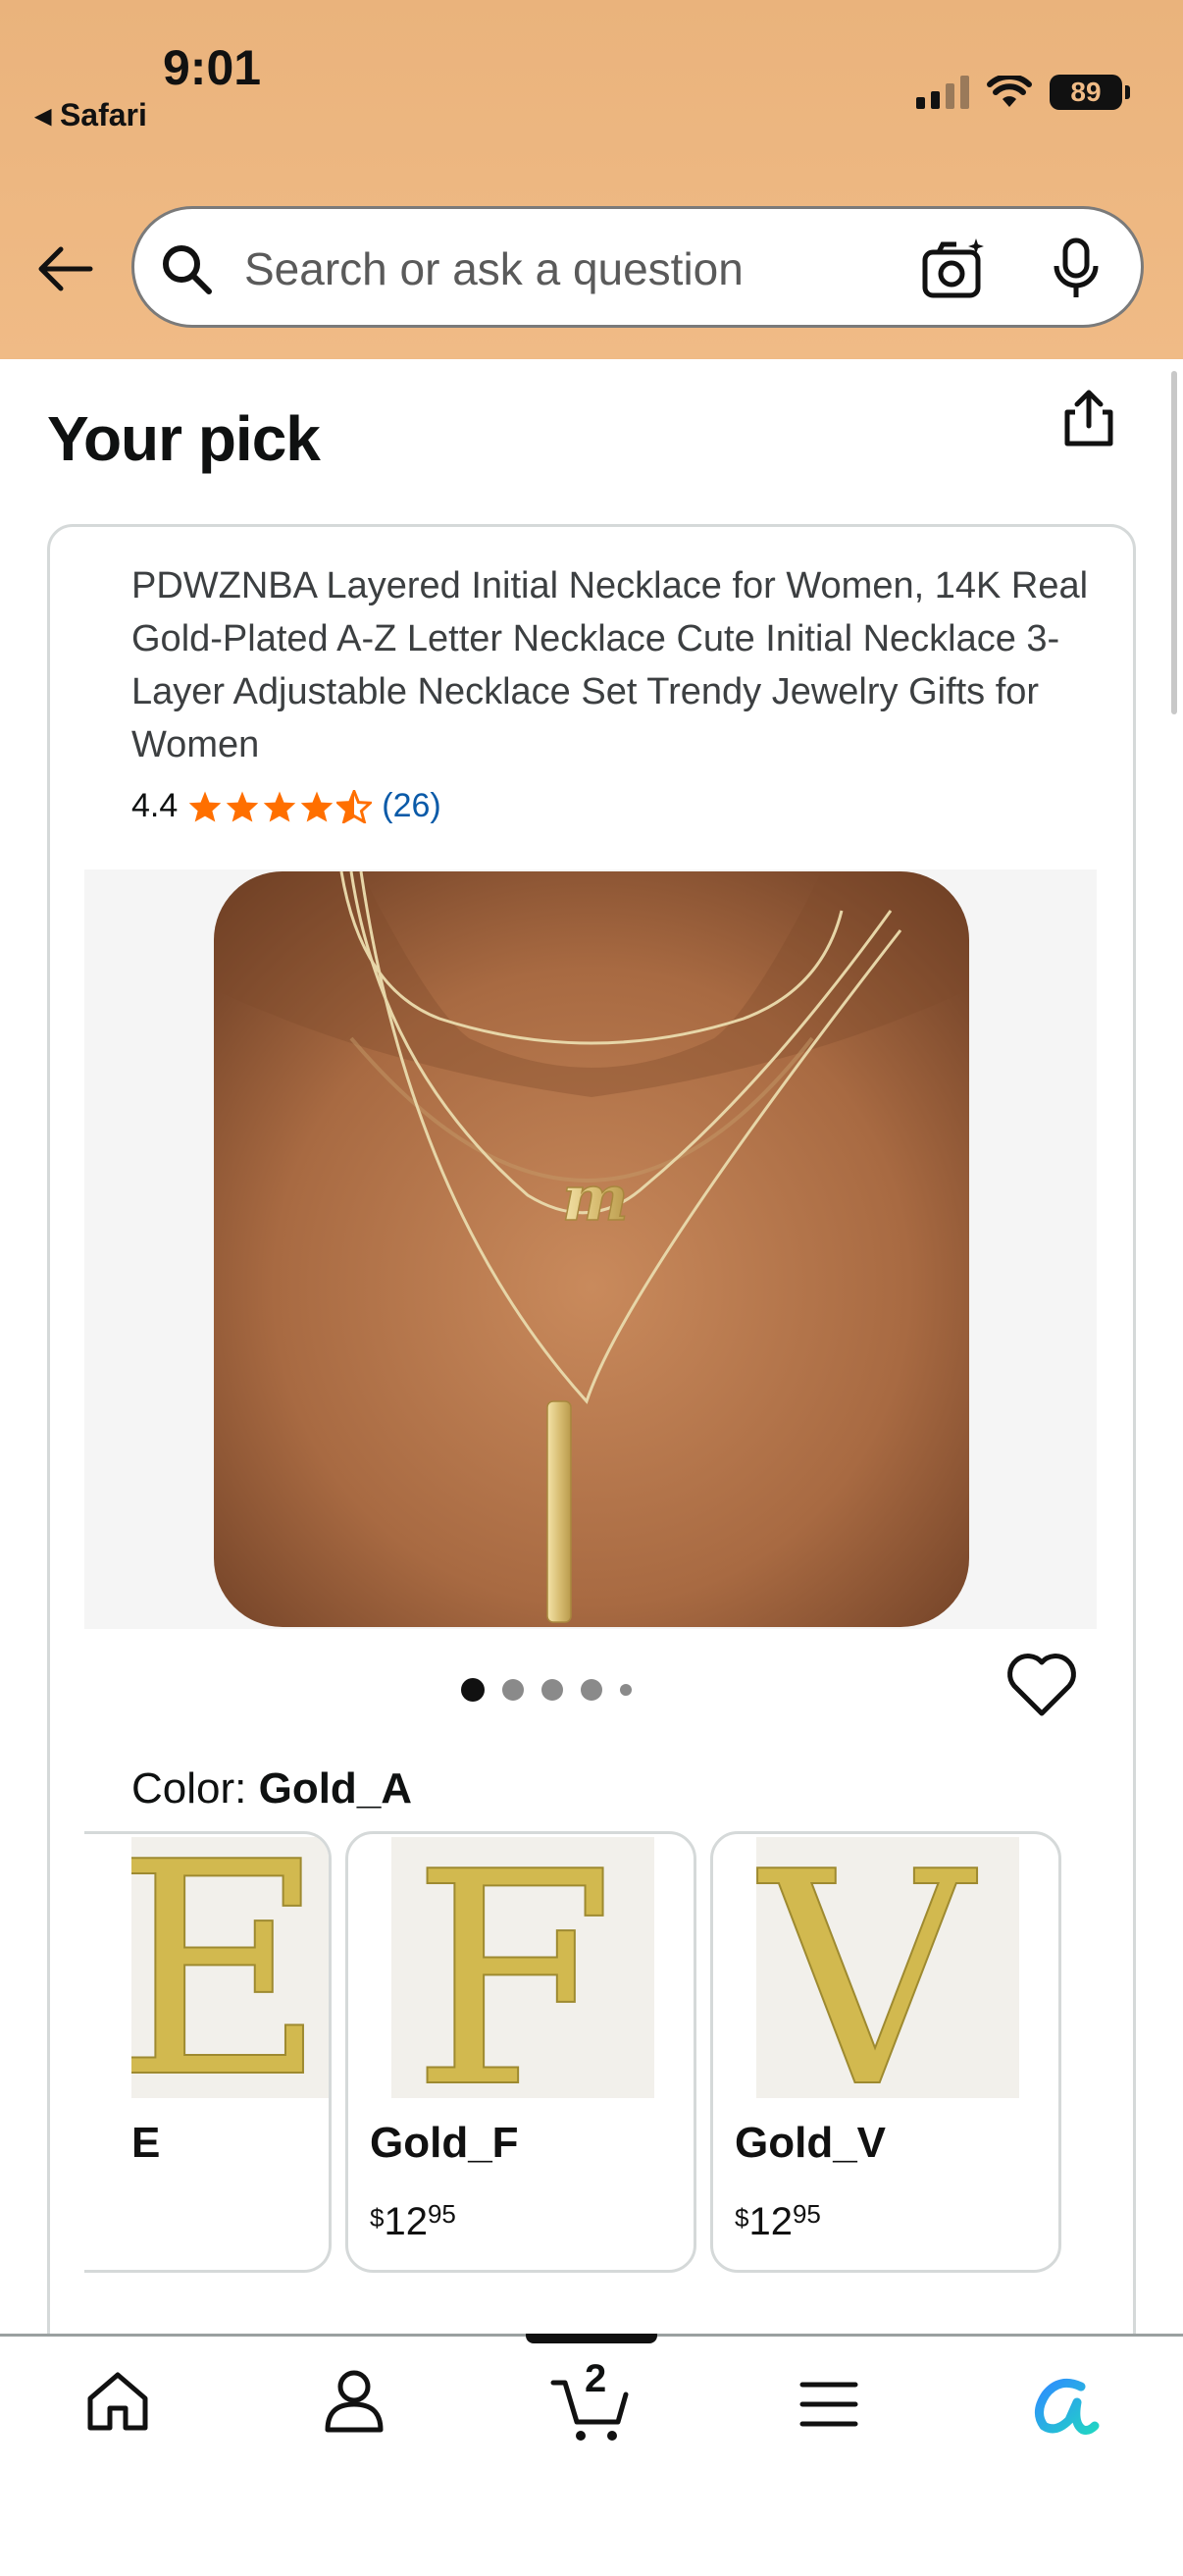 This screenshot has width=1183, height=2576. What do you see at coordinates (811, 2143) in the screenshot?
I see `color-option-name: Gold_V` at bounding box center [811, 2143].